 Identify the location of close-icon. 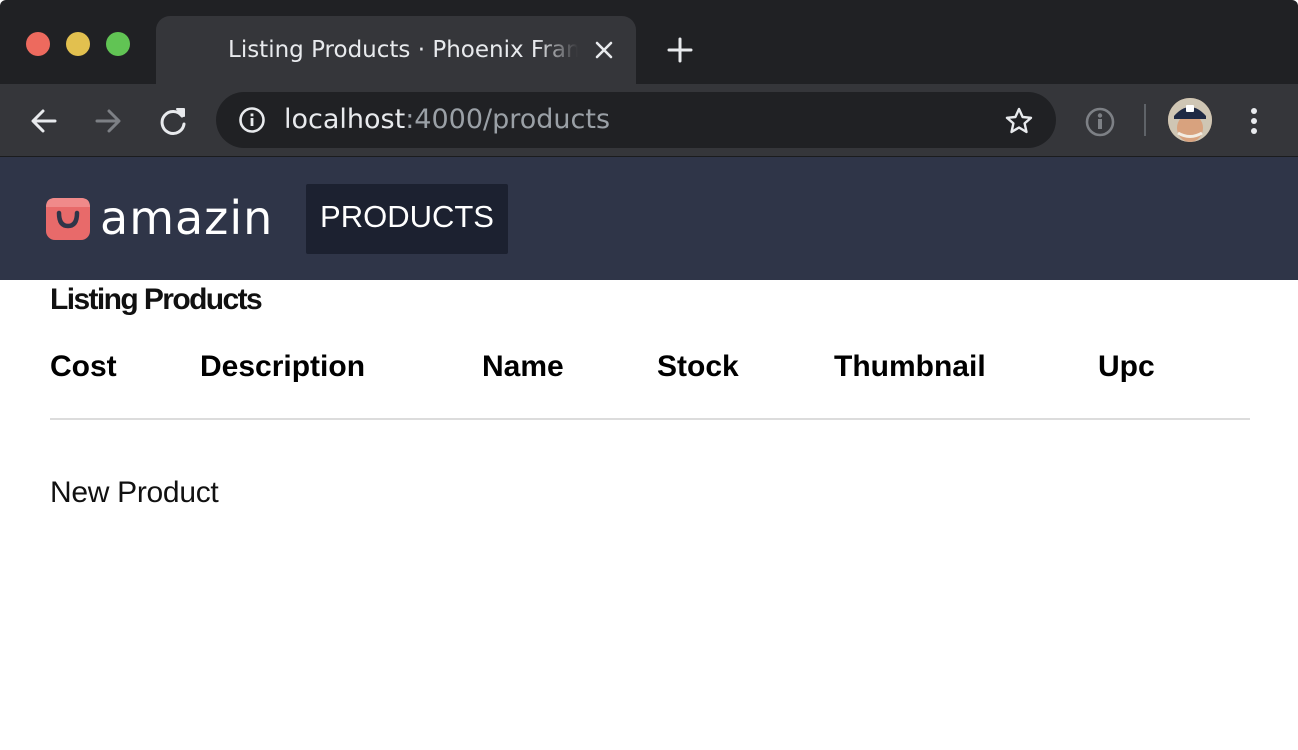
(604, 50).